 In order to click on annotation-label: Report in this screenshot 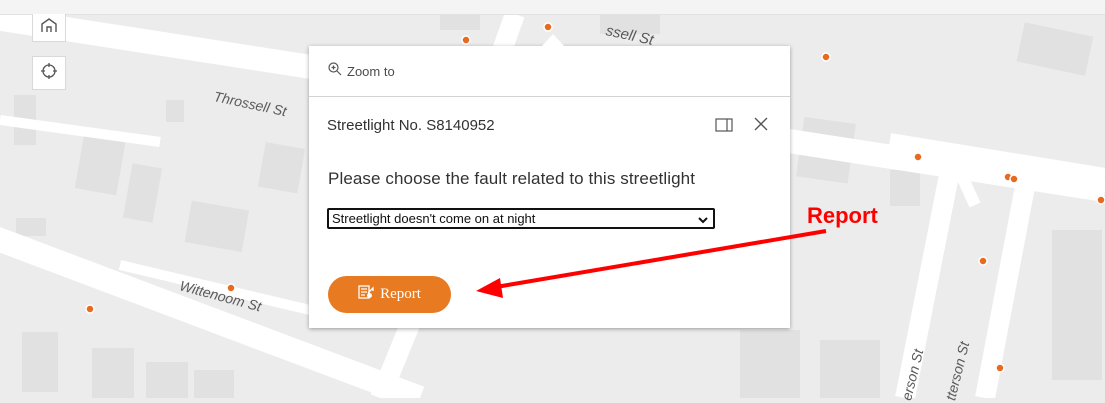, I will do `click(842, 215)`.